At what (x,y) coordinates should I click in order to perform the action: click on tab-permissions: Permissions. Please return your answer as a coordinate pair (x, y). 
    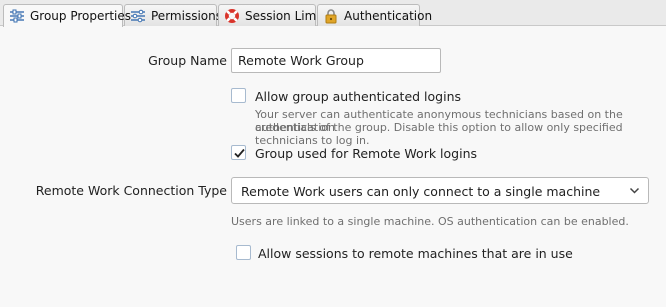
    Looking at the image, I should click on (173, 15).